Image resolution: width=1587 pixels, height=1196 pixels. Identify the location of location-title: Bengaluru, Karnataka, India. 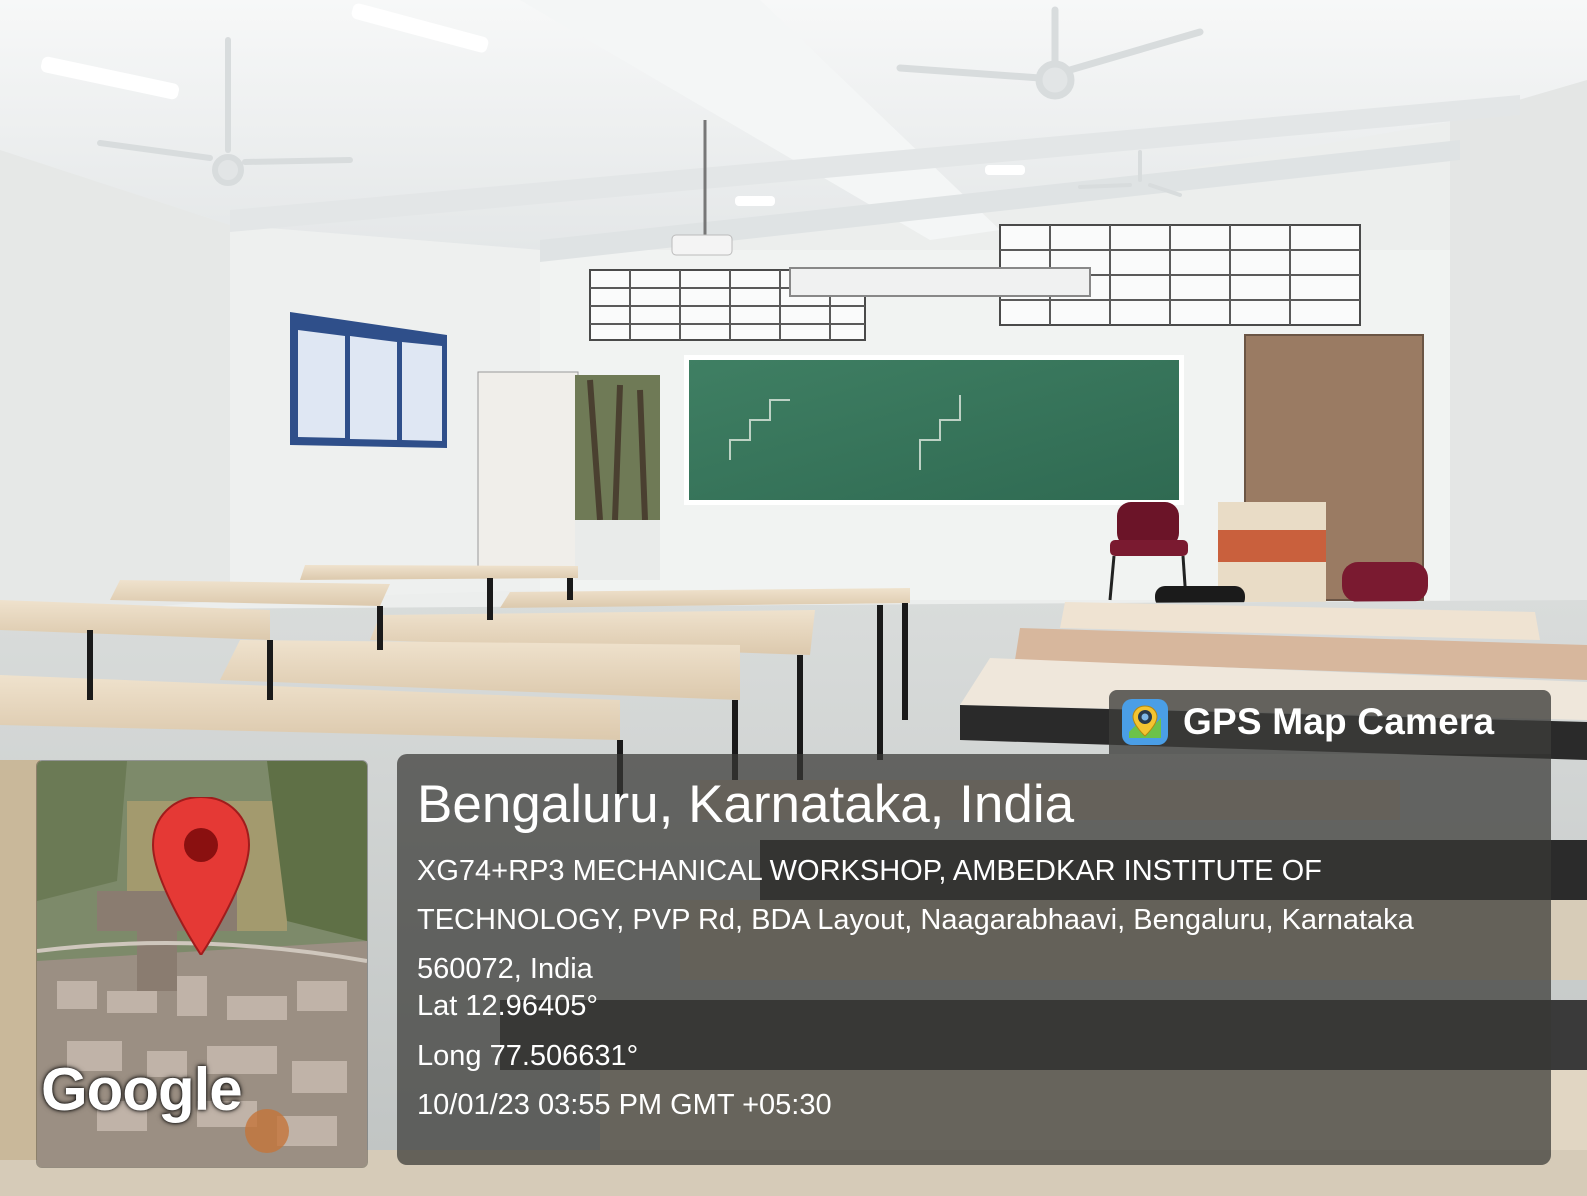
(746, 804).